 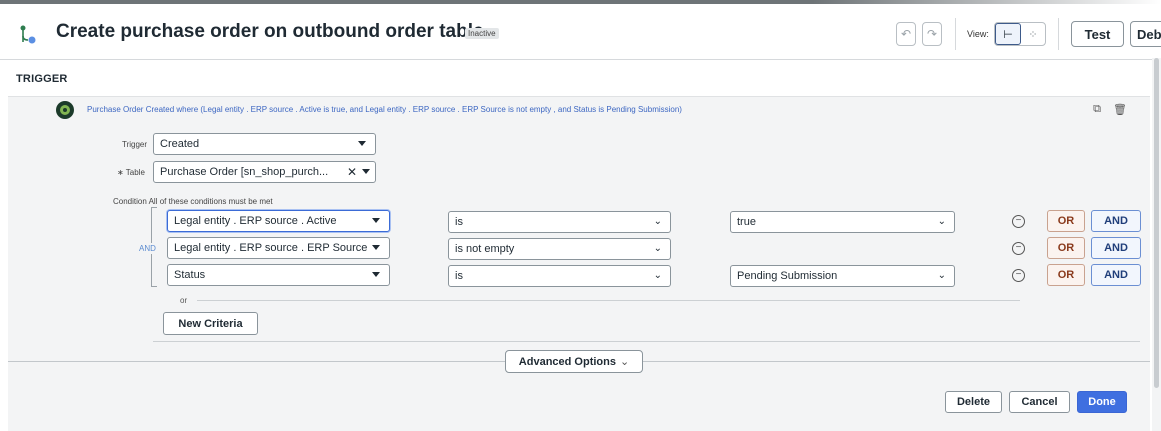 I want to click on advanced-options-button: Advanced Options ⌄, so click(x=574, y=361).